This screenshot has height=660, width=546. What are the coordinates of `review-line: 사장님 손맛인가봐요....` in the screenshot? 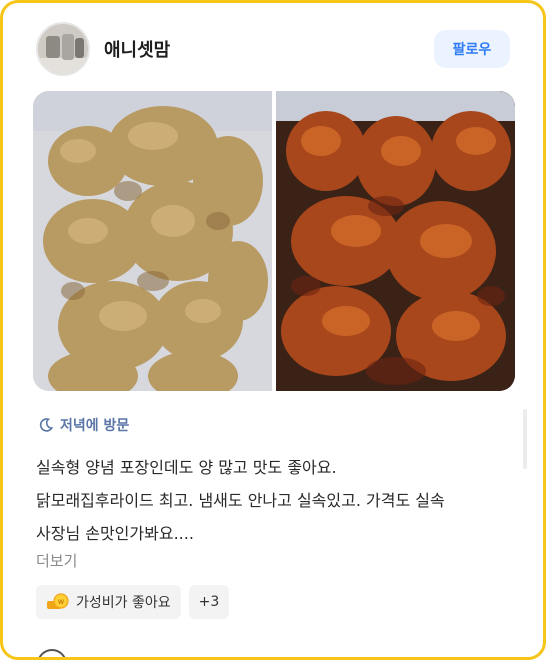 It's located at (115, 533).